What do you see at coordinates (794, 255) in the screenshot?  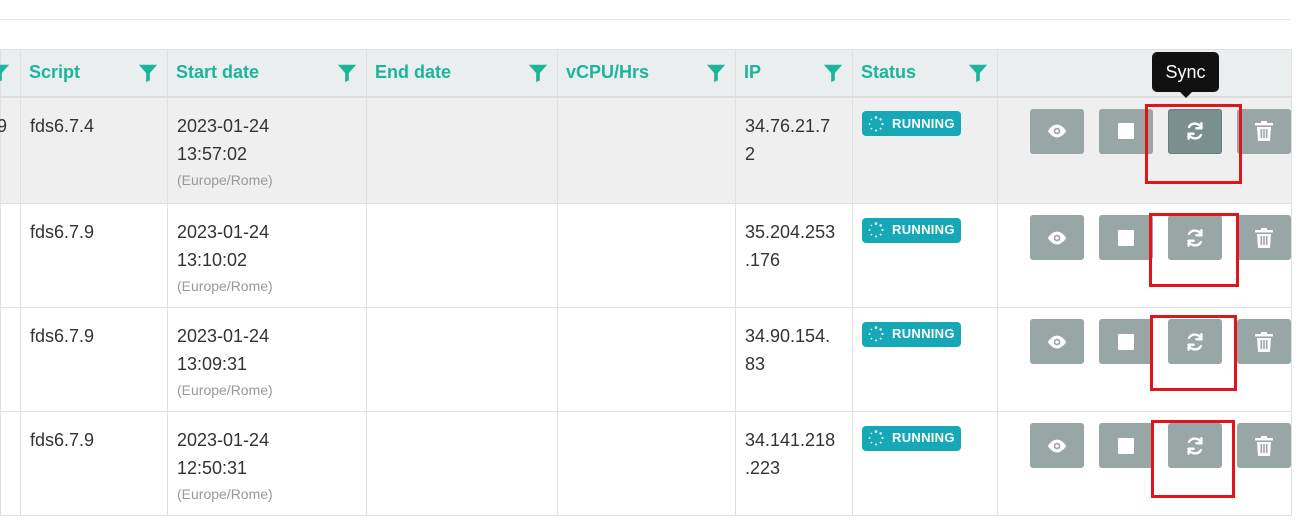 I see `cell-ip: 35.204.253 .176` at bounding box center [794, 255].